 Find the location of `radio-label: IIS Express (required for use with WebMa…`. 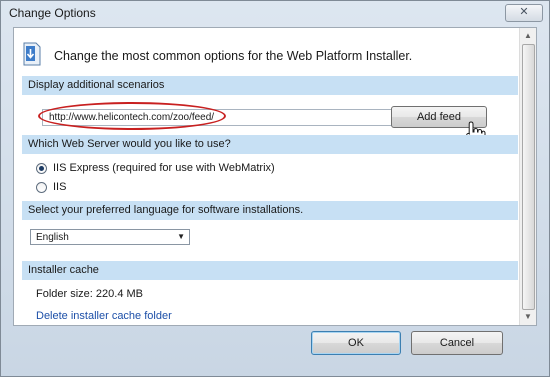

radio-label: IIS Express (required for use with WebMa… is located at coordinates (164, 168).